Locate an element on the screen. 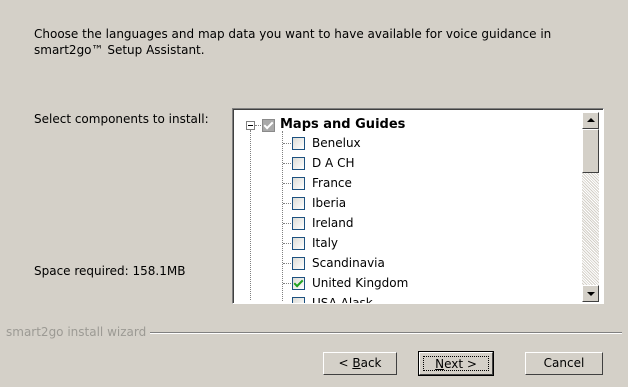 Image resolution: width=628 pixels, height=387 pixels. arrow-up-icon is located at coordinates (591, 120).